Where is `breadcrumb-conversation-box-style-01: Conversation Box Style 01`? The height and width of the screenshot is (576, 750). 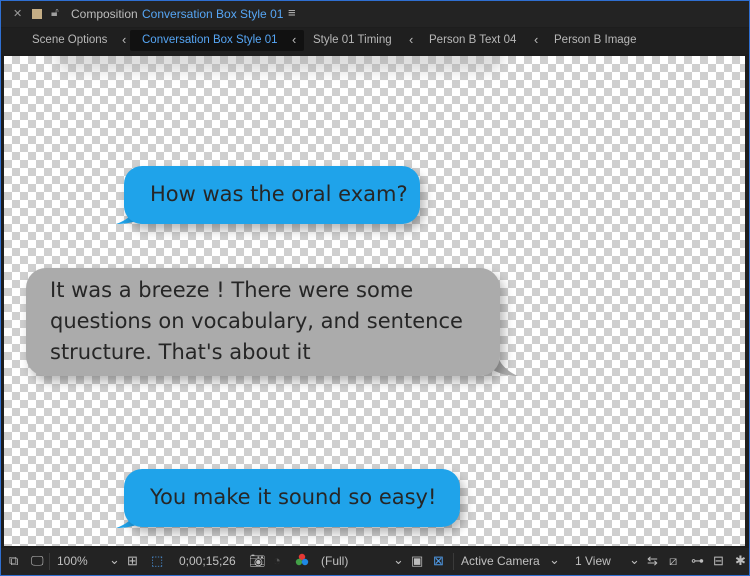
breadcrumb-conversation-box-style-01: Conversation Box Style 01 is located at coordinates (210, 40).